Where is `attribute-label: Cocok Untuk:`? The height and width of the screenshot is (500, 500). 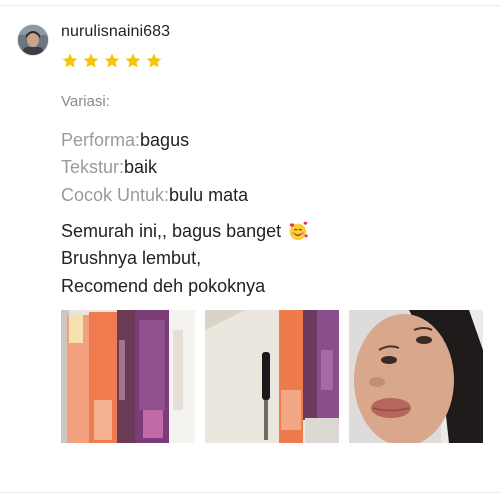 attribute-label: Cocok Untuk: is located at coordinates (115, 195).